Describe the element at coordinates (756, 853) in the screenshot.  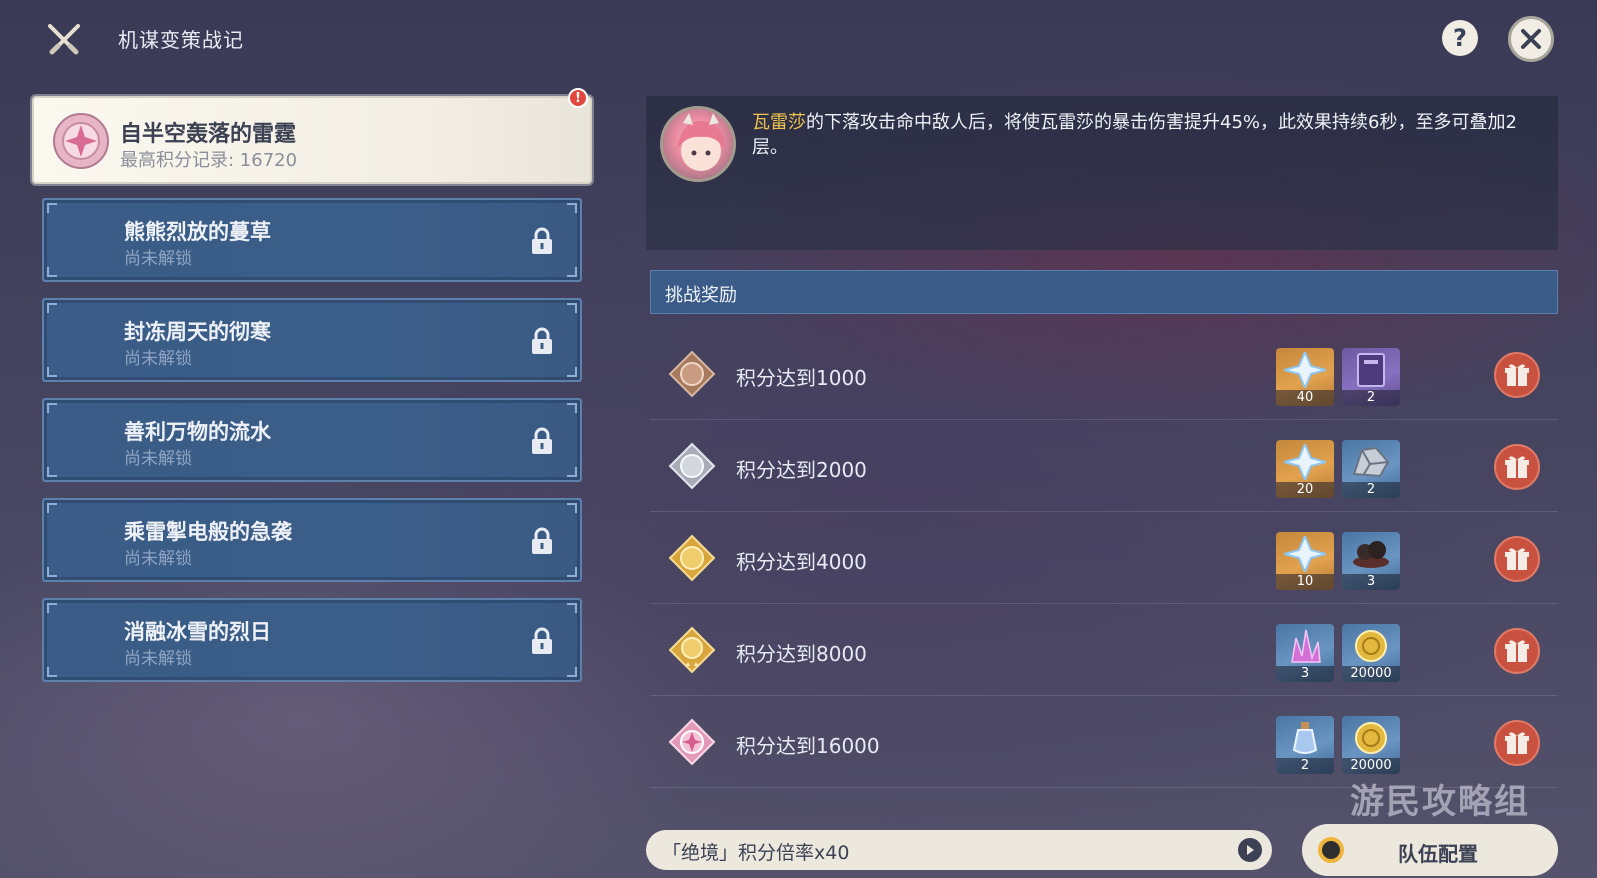
I see `multiplier-label: 「绝境」积分倍率x40` at that location.